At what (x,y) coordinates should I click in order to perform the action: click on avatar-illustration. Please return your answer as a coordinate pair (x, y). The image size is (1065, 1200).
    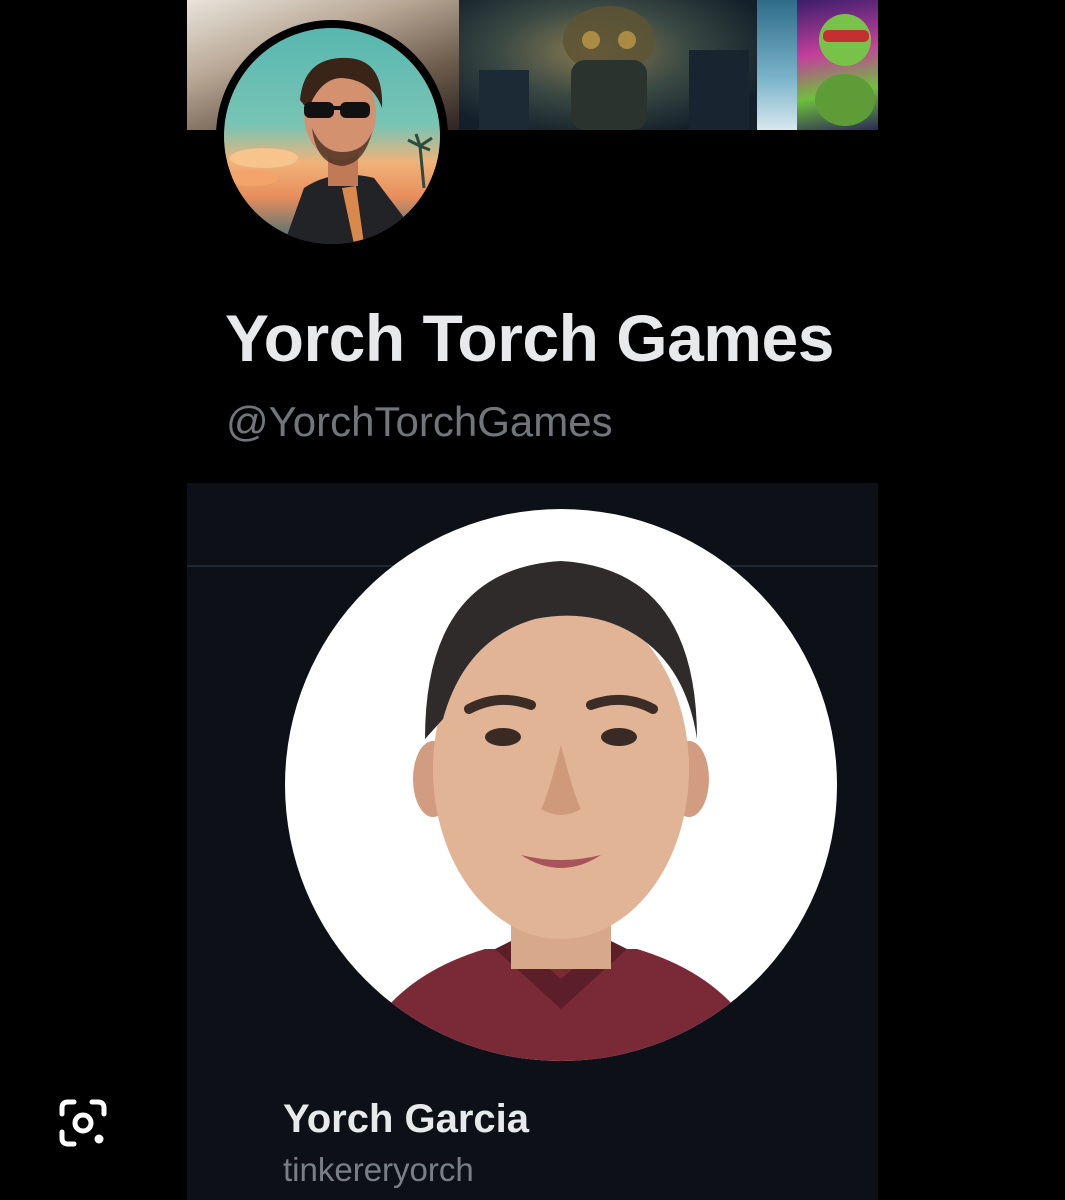
    Looking at the image, I should click on (332, 136).